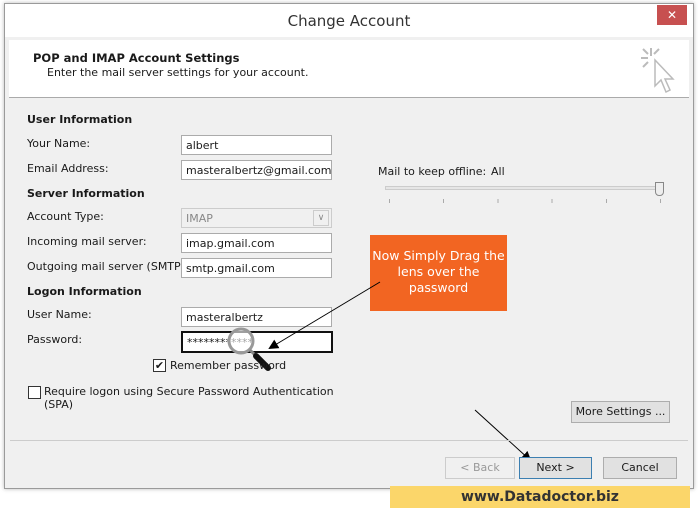  What do you see at coordinates (86, 193) in the screenshot?
I see `server-information-heading: Server Information` at bounding box center [86, 193].